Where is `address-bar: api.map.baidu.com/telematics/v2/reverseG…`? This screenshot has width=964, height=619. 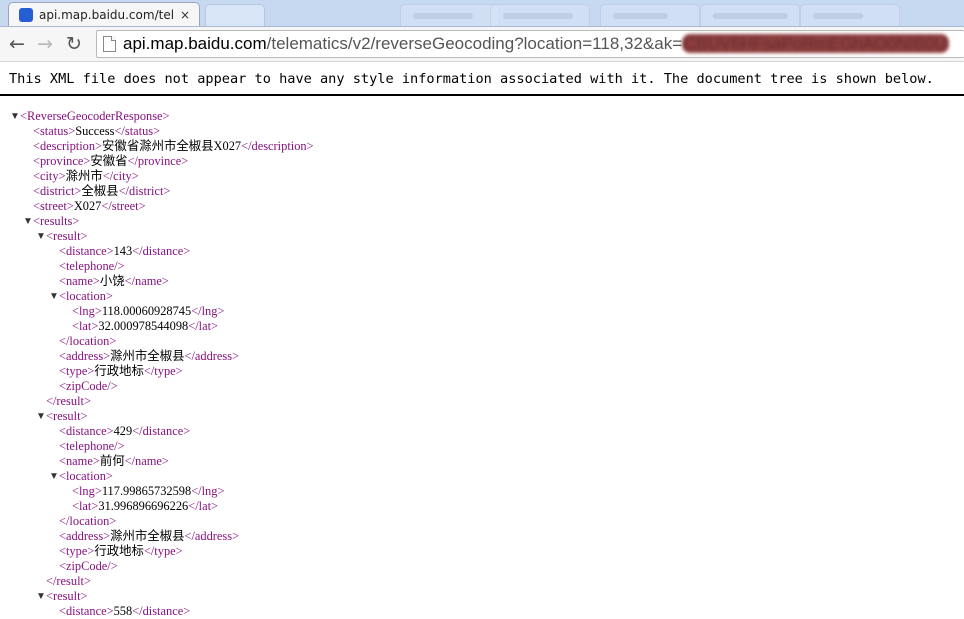
address-bar: api.map.baidu.com/telematics/v2/reverseG… is located at coordinates (530, 44).